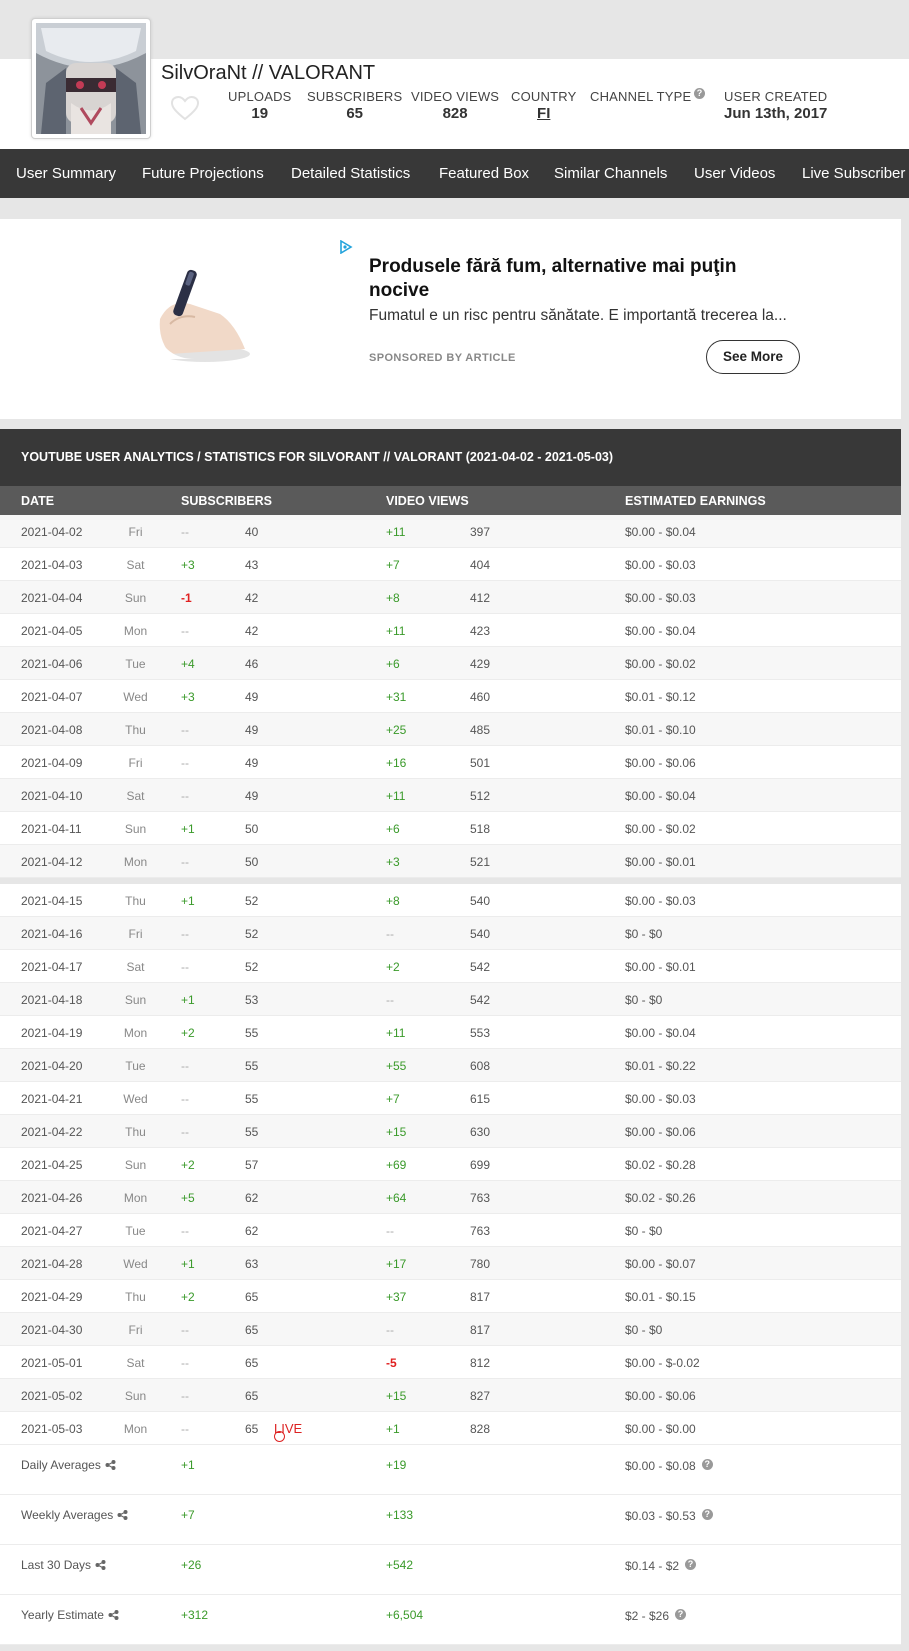 Image resolution: width=909 pixels, height=1651 pixels. I want to click on table-row: 2021-04-25 Sun +2 57 +69 699 $0.02 - $0.28, so click(450, 1164).